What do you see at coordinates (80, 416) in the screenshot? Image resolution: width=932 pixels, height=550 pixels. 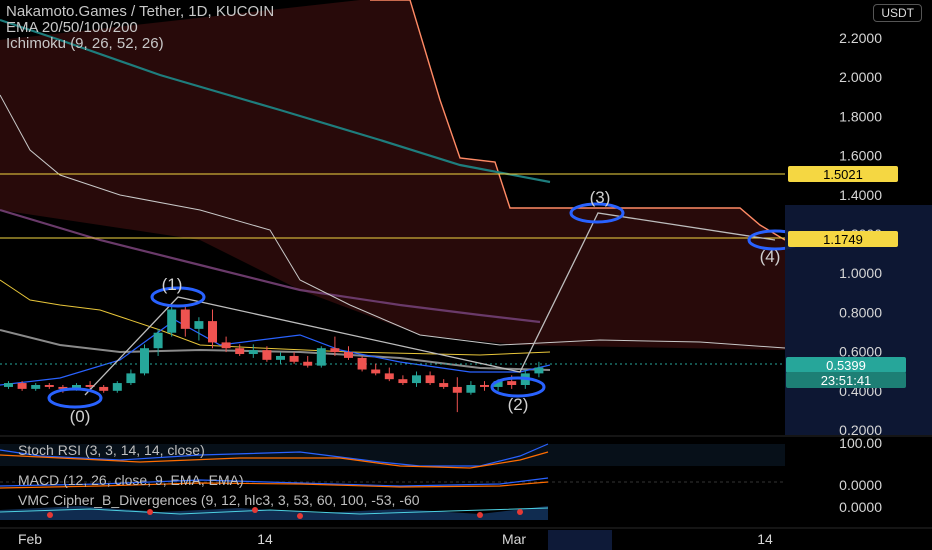 I see `wave-label-0: (0)` at bounding box center [80, 416].